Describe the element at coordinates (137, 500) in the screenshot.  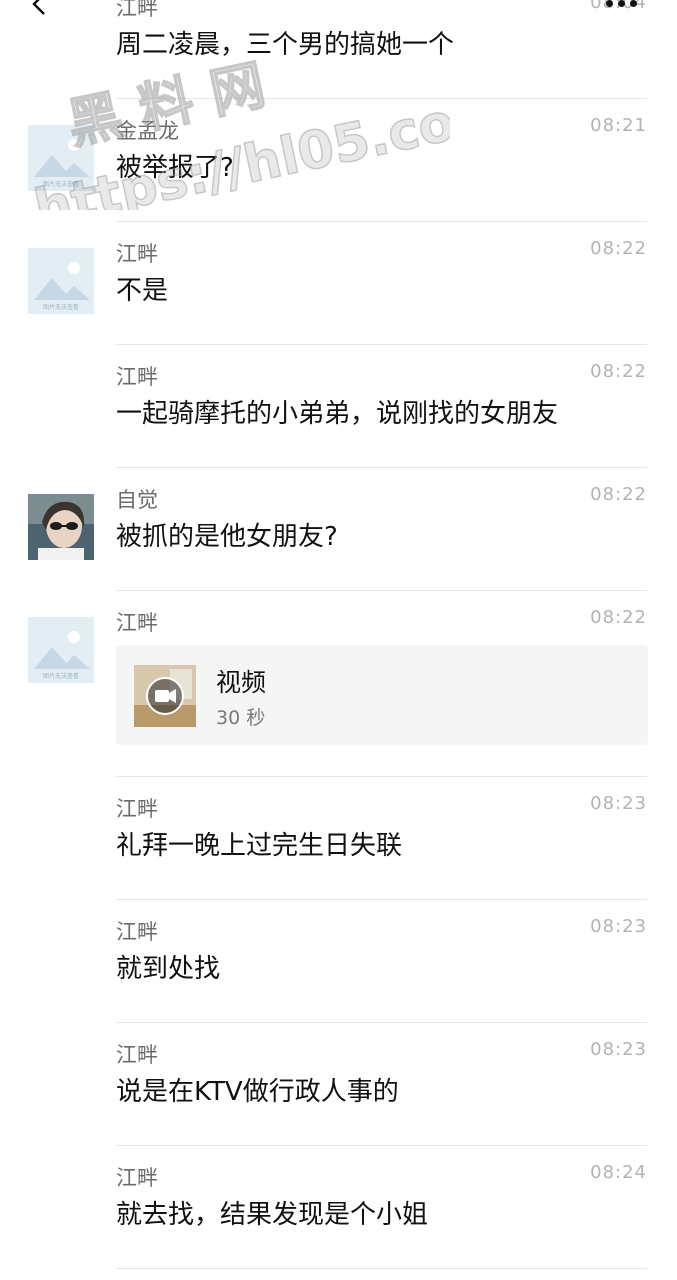
I see `sender-name: 自觉` at that location.